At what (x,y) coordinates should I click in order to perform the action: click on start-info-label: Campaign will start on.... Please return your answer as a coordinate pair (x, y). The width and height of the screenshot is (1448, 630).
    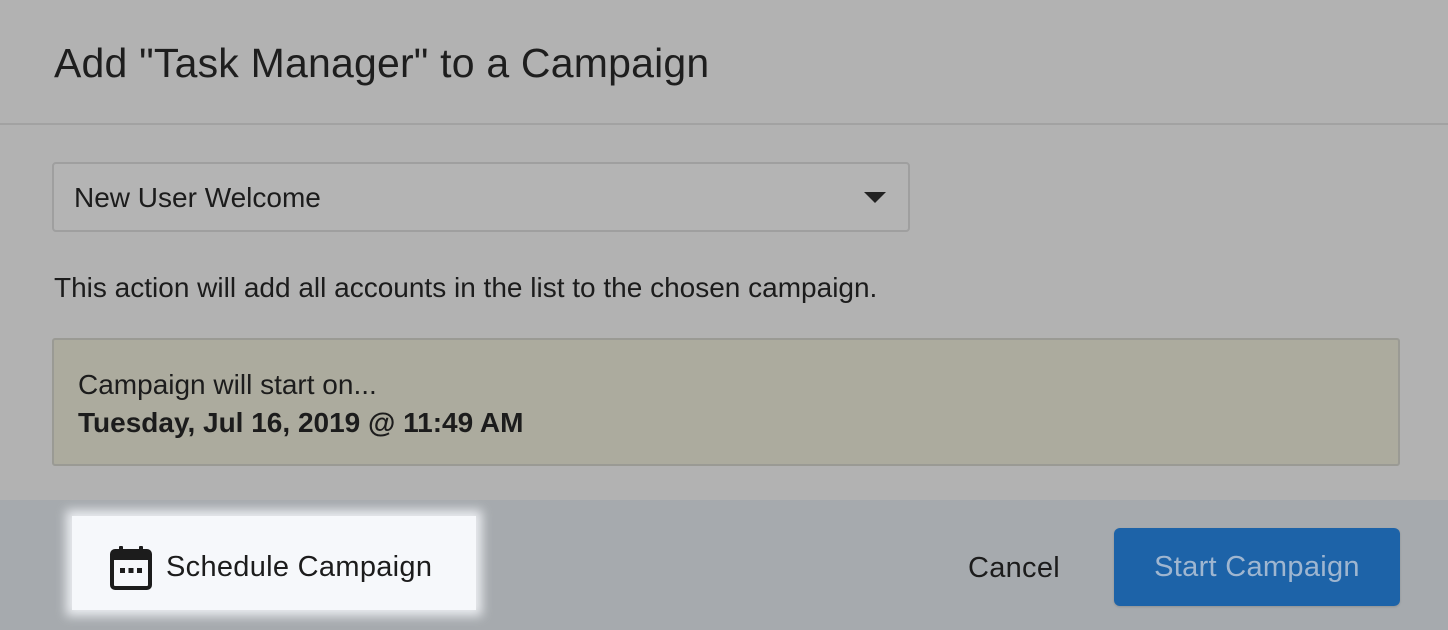
    Looking at the image, I should click on (227, 384).